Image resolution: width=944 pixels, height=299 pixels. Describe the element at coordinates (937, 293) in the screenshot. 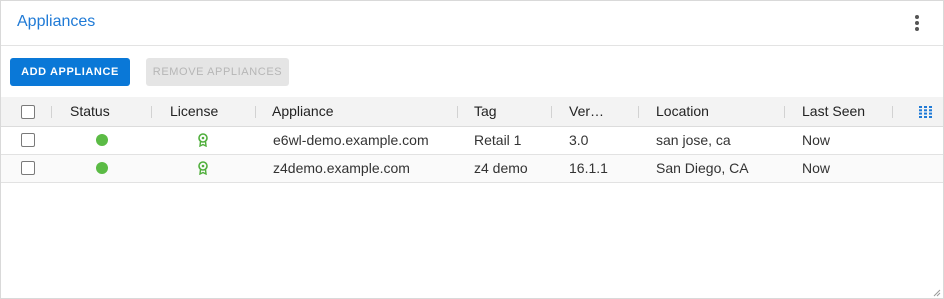

I see `resize-grip-icon` at that location.